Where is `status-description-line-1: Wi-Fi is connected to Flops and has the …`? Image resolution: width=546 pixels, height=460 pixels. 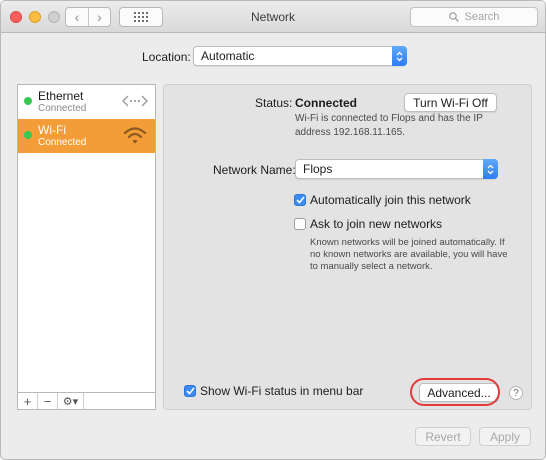 status-description-line-1: Wi-Fi is connected to Flops and has the … is located at coordinates (389, 118).